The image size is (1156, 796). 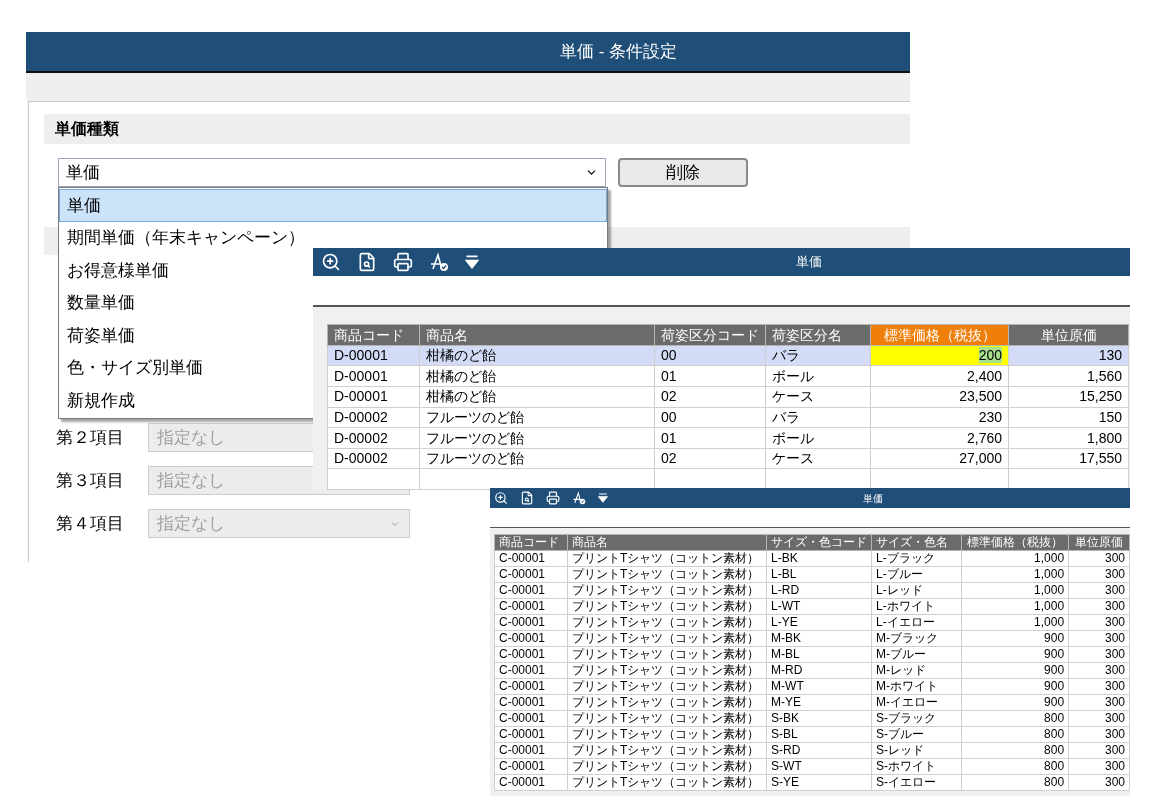 What do you see at coordinates (1068, 438) in the screenshot?
I see `table-cell: 1,800` at bounding box center [1068, 438].